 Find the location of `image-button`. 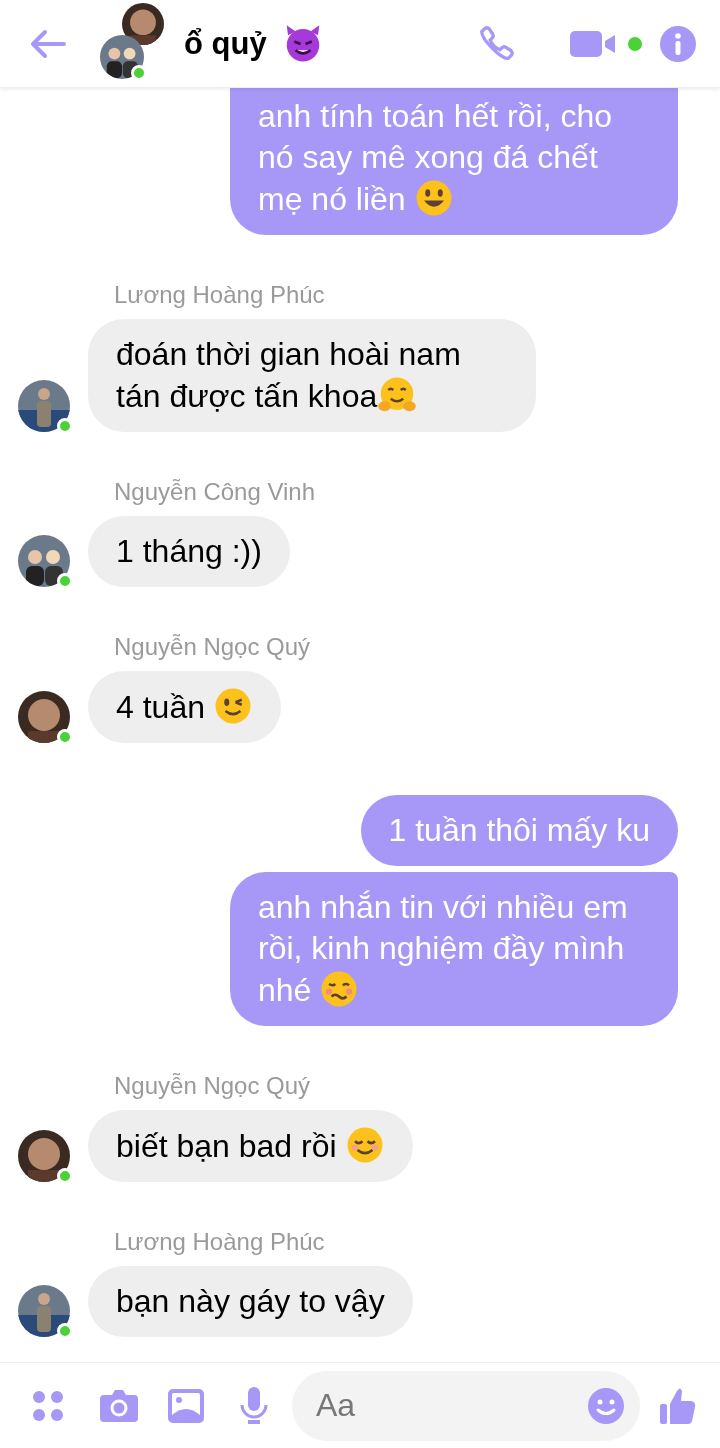

image-button is located at coordinates (186, 1405).